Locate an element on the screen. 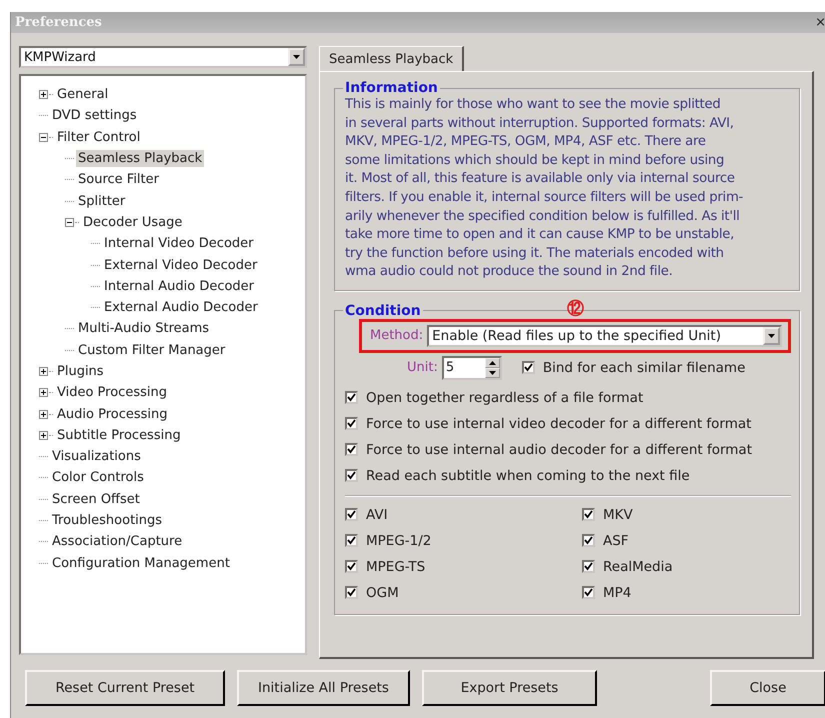 This screenshot has width=825, height=718. format-checkbox: RealMedia is located at coordinates (686, 567).